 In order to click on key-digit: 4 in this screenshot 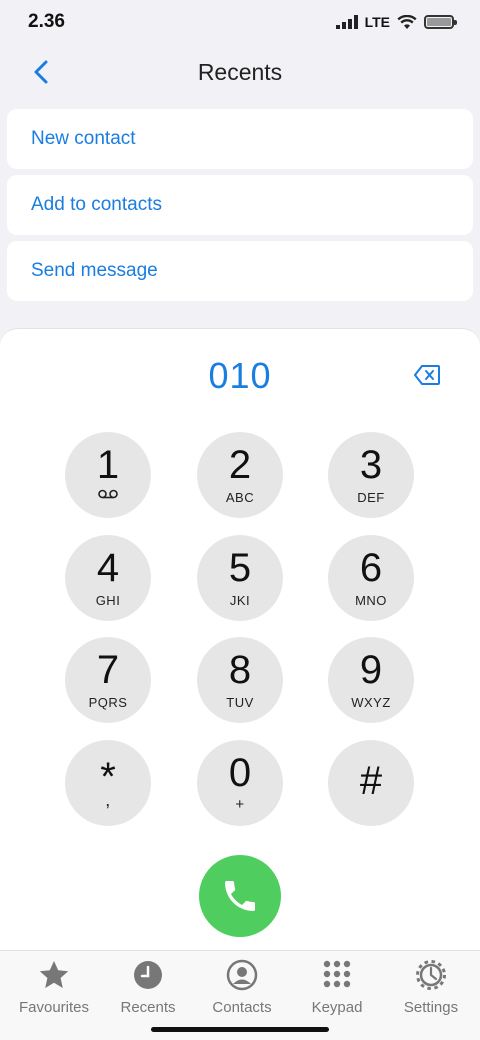, I will do `click(108, 568)`.